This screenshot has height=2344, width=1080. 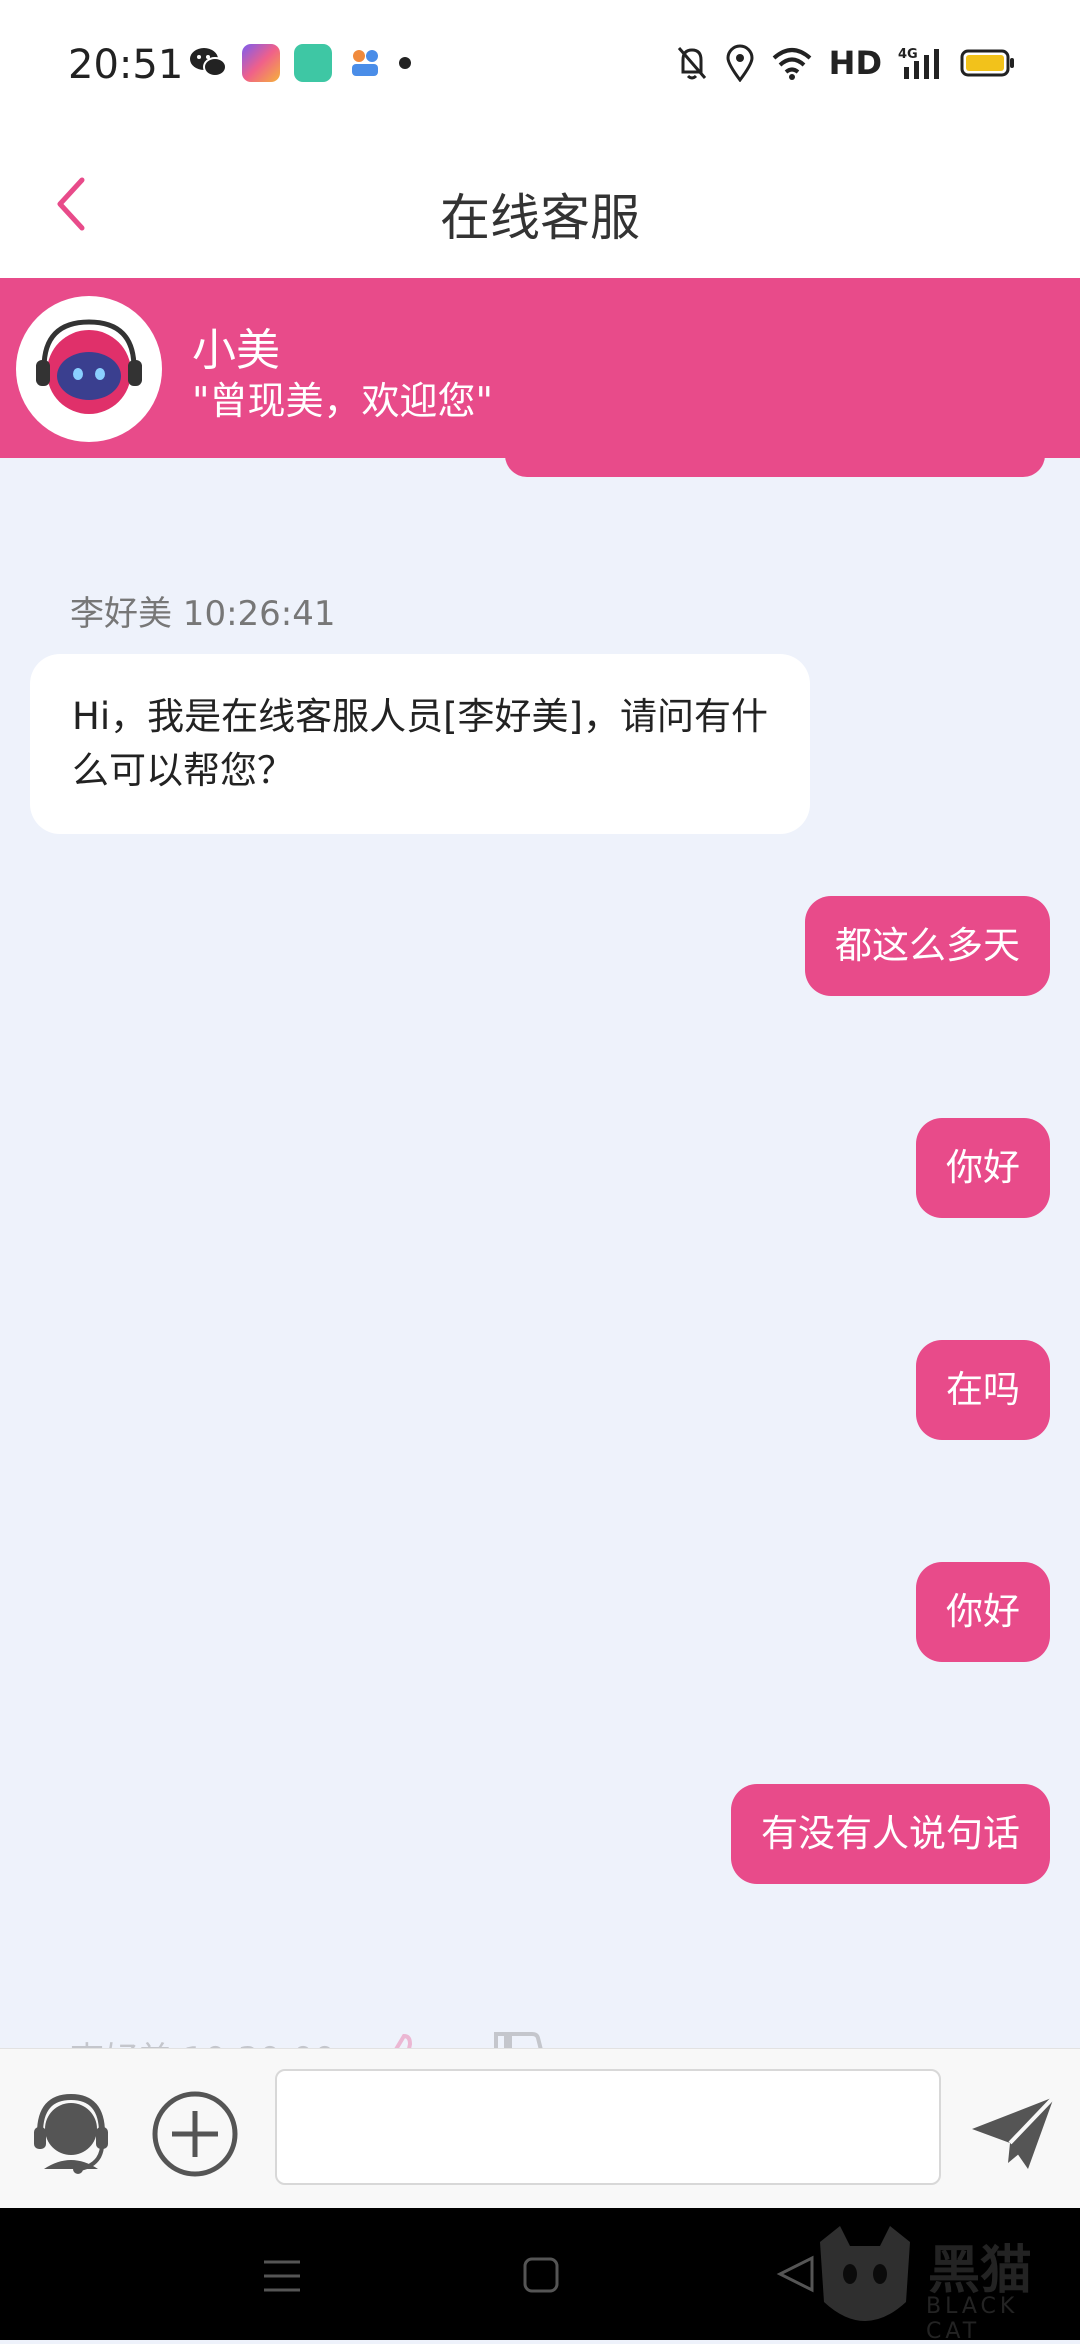 I want to click on input-bar, so click(x=540, y=2128).